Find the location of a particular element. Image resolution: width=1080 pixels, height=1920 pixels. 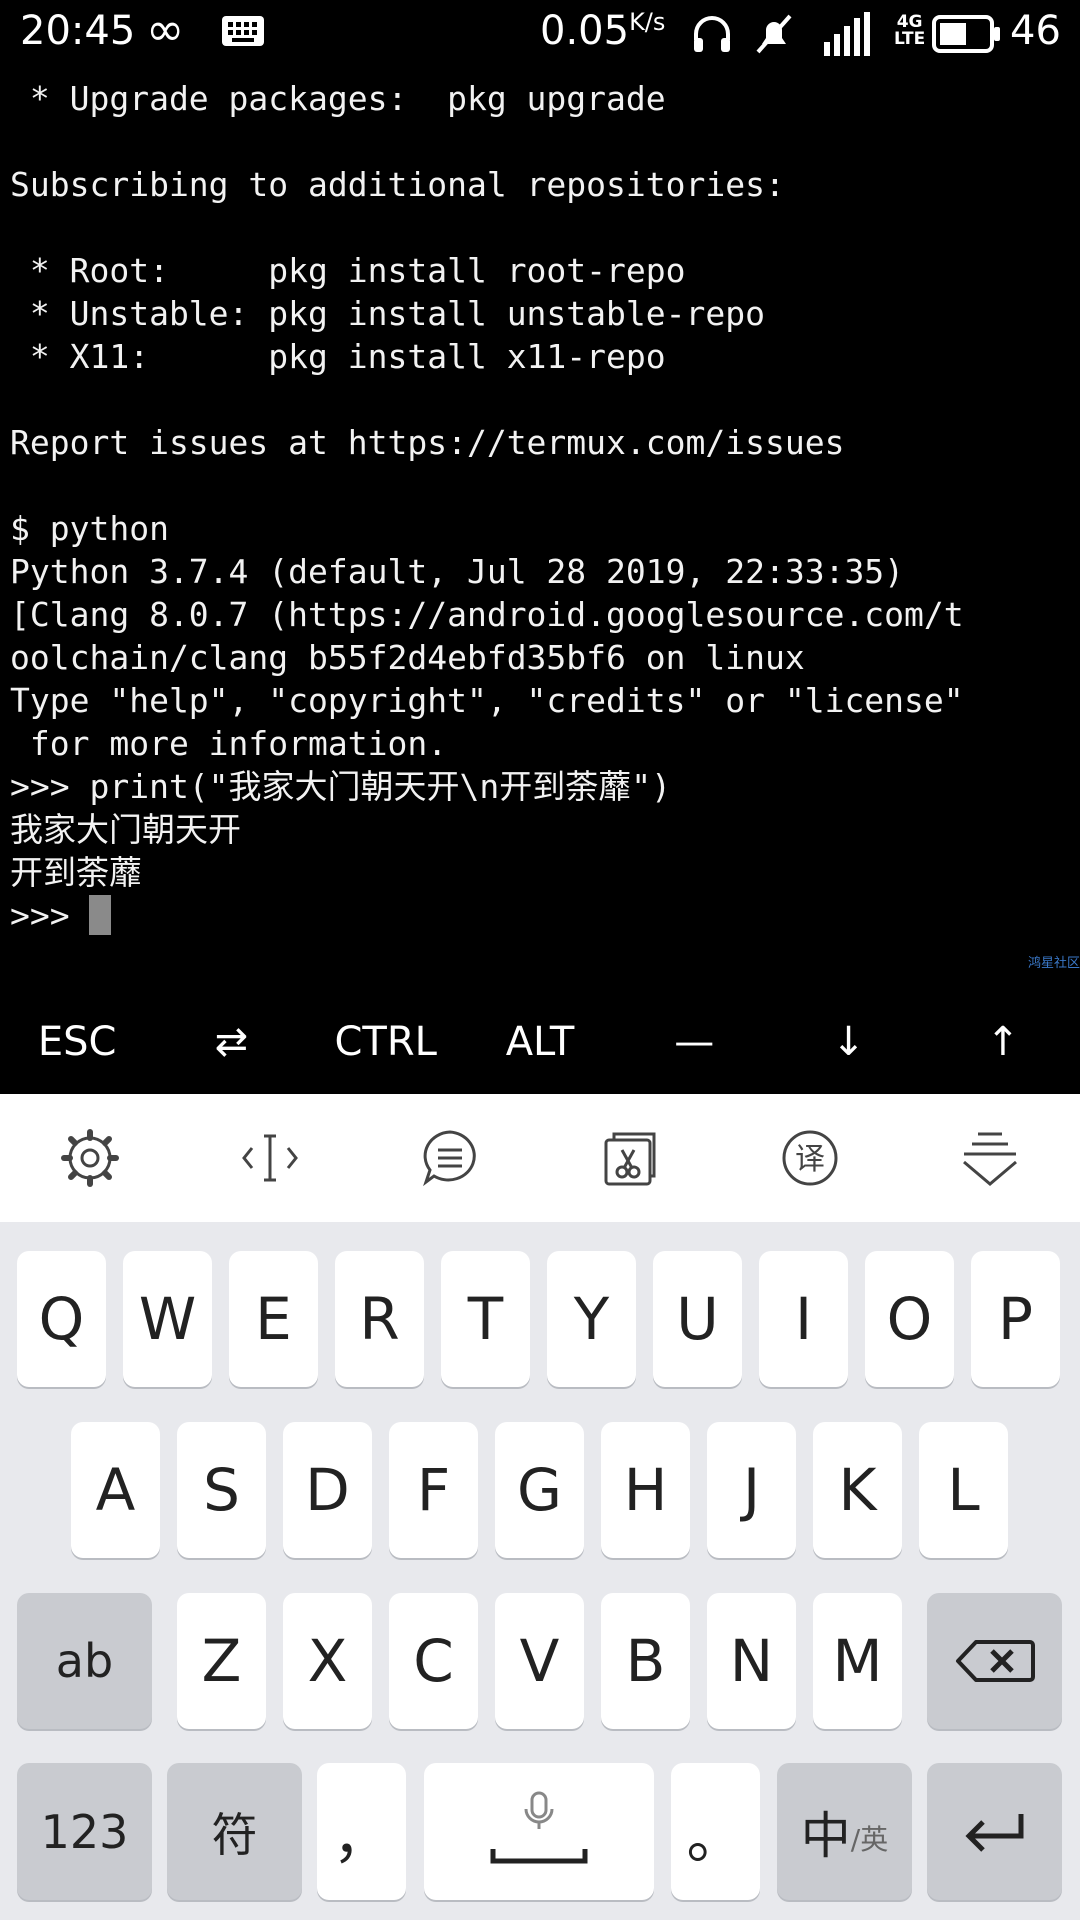

key-q: Q is located at coordinates (61, 1319).